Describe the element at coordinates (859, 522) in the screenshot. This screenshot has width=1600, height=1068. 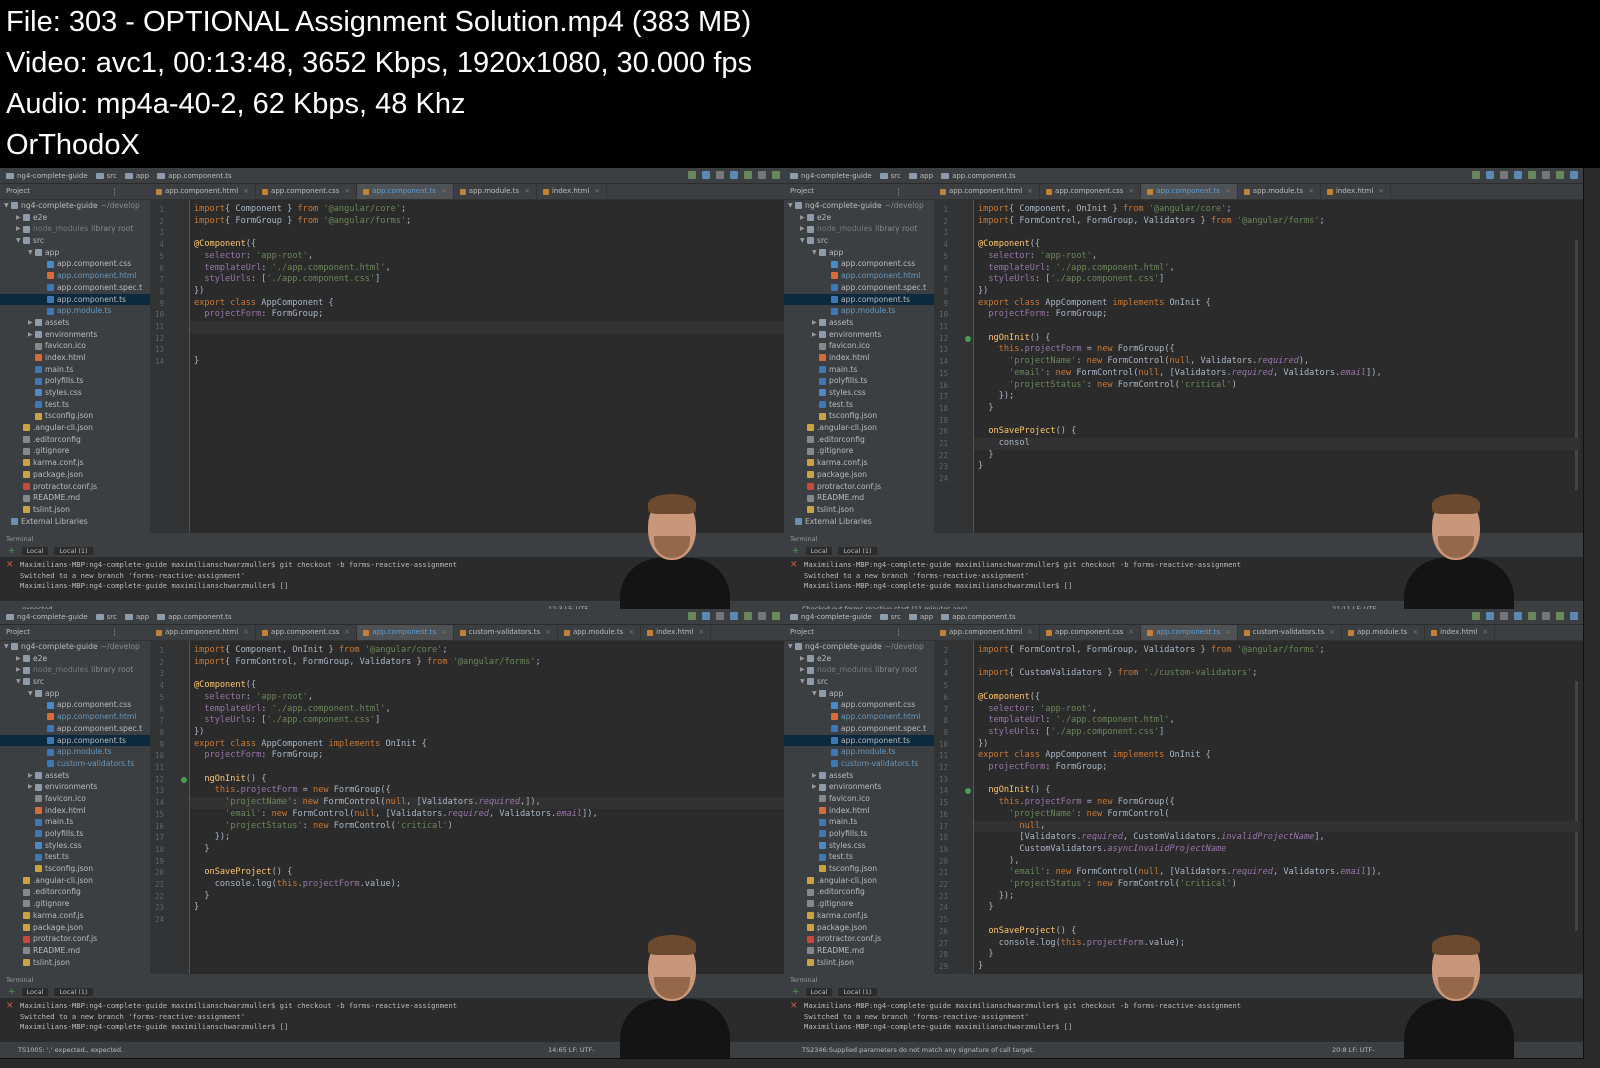
I see `tree-item: External Libraries` at that location.